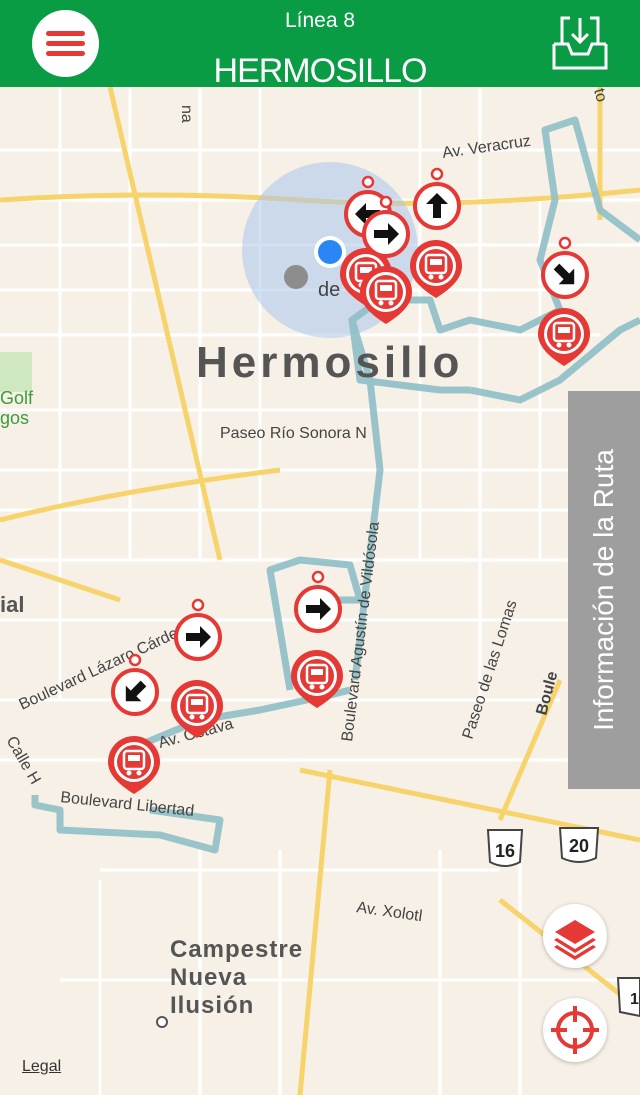 The width and height of the screenshot is (640, 1095). I want to click on direction-up-icon, so click(437, 198).